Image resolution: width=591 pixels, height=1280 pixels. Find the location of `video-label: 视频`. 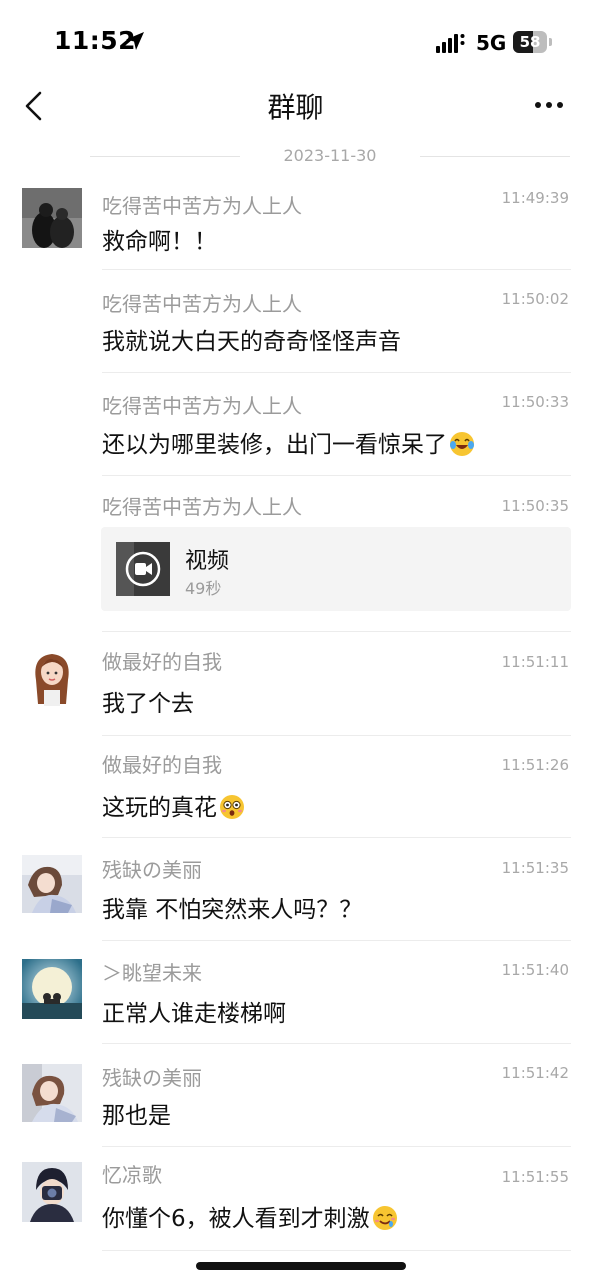

video-label: 视频 is located at coordinates (207, 561).